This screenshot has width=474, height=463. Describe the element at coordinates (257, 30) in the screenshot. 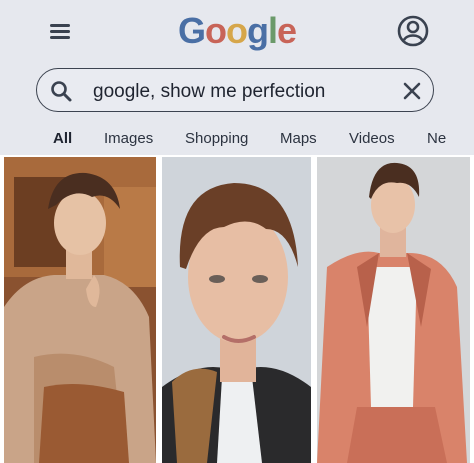

I see `logo-letter: g` at that location.